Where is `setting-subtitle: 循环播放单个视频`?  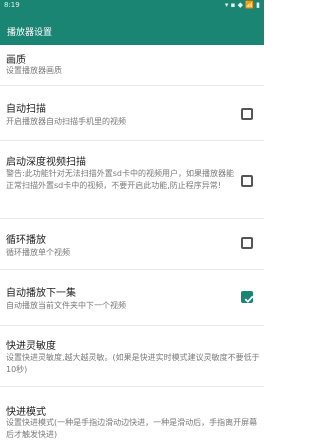 setting-subtitle: 循环播放单个视频 is located at coordinates (38, 252).